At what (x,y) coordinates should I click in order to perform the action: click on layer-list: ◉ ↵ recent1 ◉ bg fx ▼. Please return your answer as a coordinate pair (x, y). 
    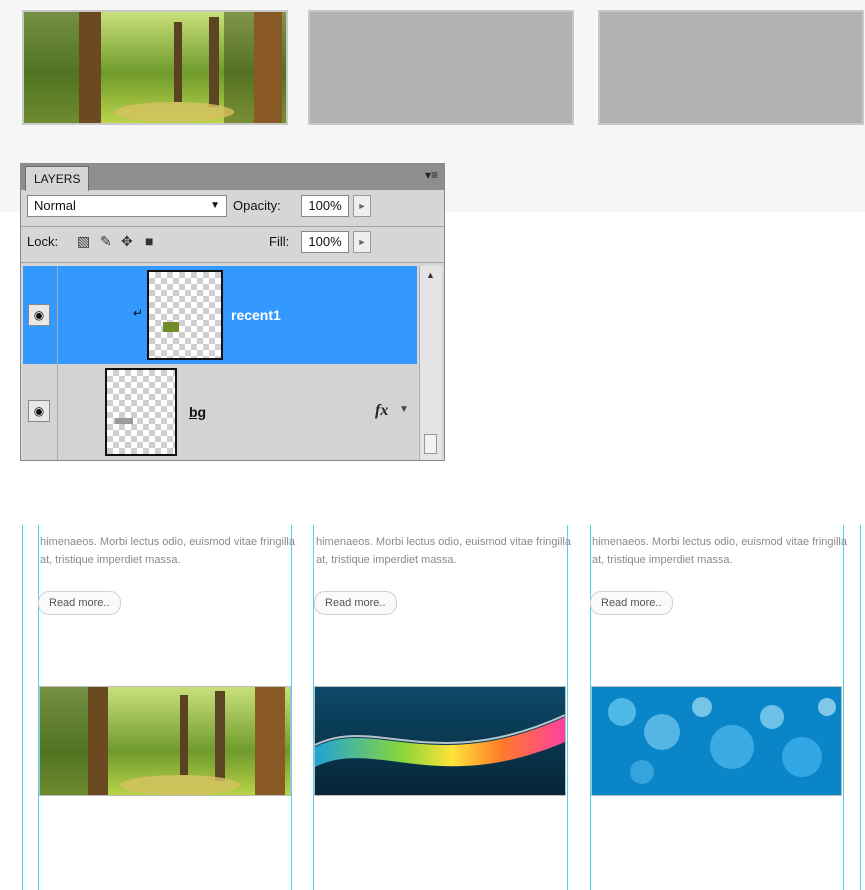
    Looking at the image, I should click on (220, 363).